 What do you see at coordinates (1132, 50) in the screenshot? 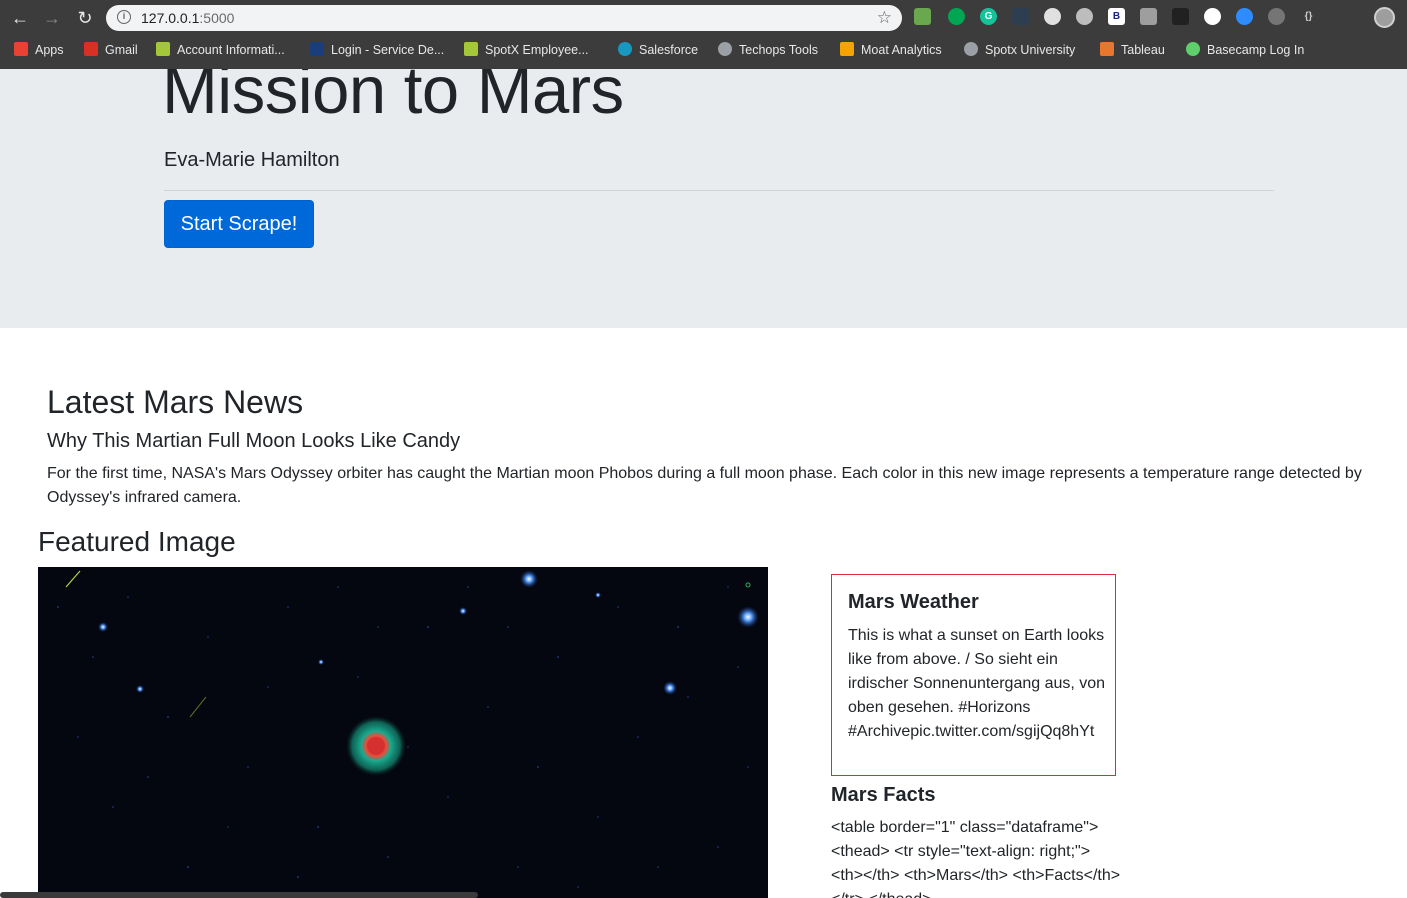
I see `bookmark-tableau: Tableau` at bounding box center [1132, 50].